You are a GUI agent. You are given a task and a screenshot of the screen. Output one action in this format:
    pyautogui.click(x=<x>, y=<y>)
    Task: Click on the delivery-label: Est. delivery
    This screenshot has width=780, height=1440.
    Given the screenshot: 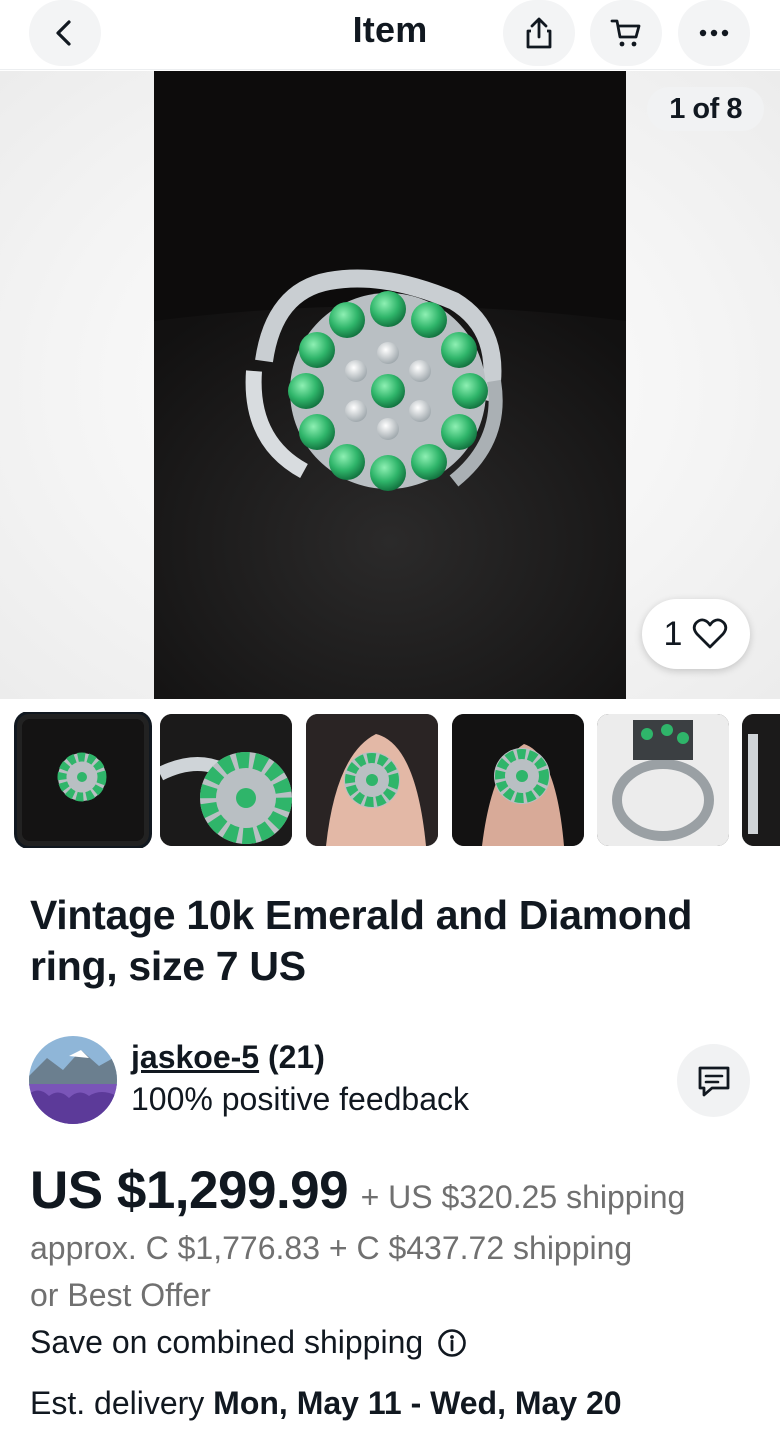 What is the action you would take?
    pyautogui.click(x=117, y=1403)
    